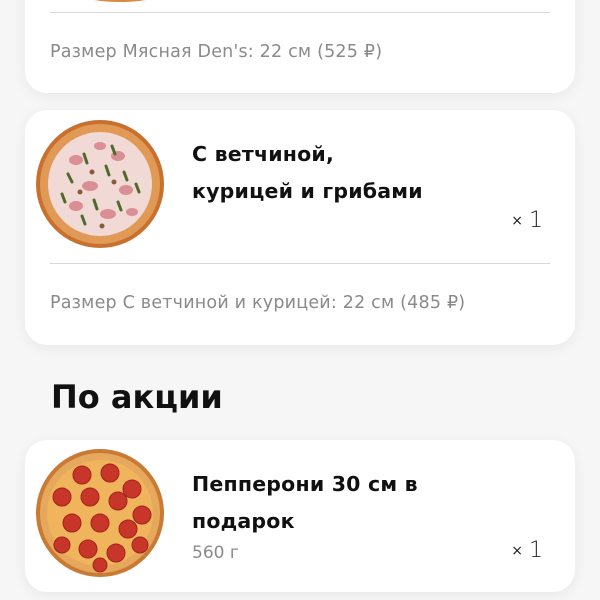 This screenshot has height=600, width=600. What do you see at coordinates (100, 184) in the screenshot?
I see `pizza-ham-chicken-mushroom-icon` at bounding box center [100, 184].